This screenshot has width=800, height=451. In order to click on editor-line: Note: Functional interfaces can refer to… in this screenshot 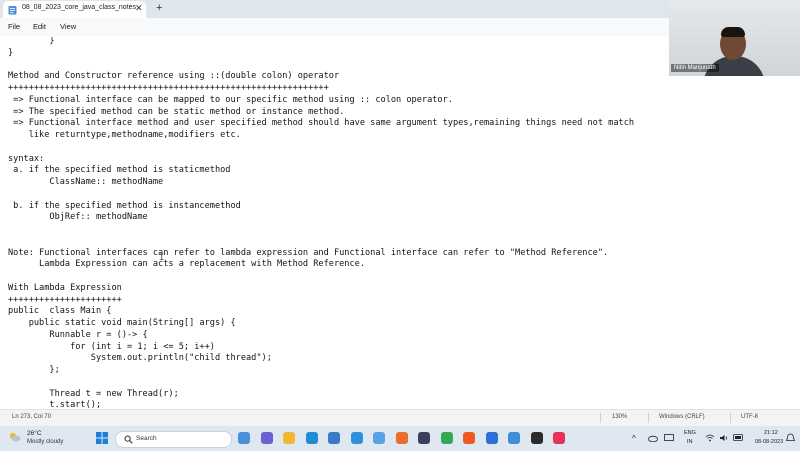, I will do `click(308, 252)`.